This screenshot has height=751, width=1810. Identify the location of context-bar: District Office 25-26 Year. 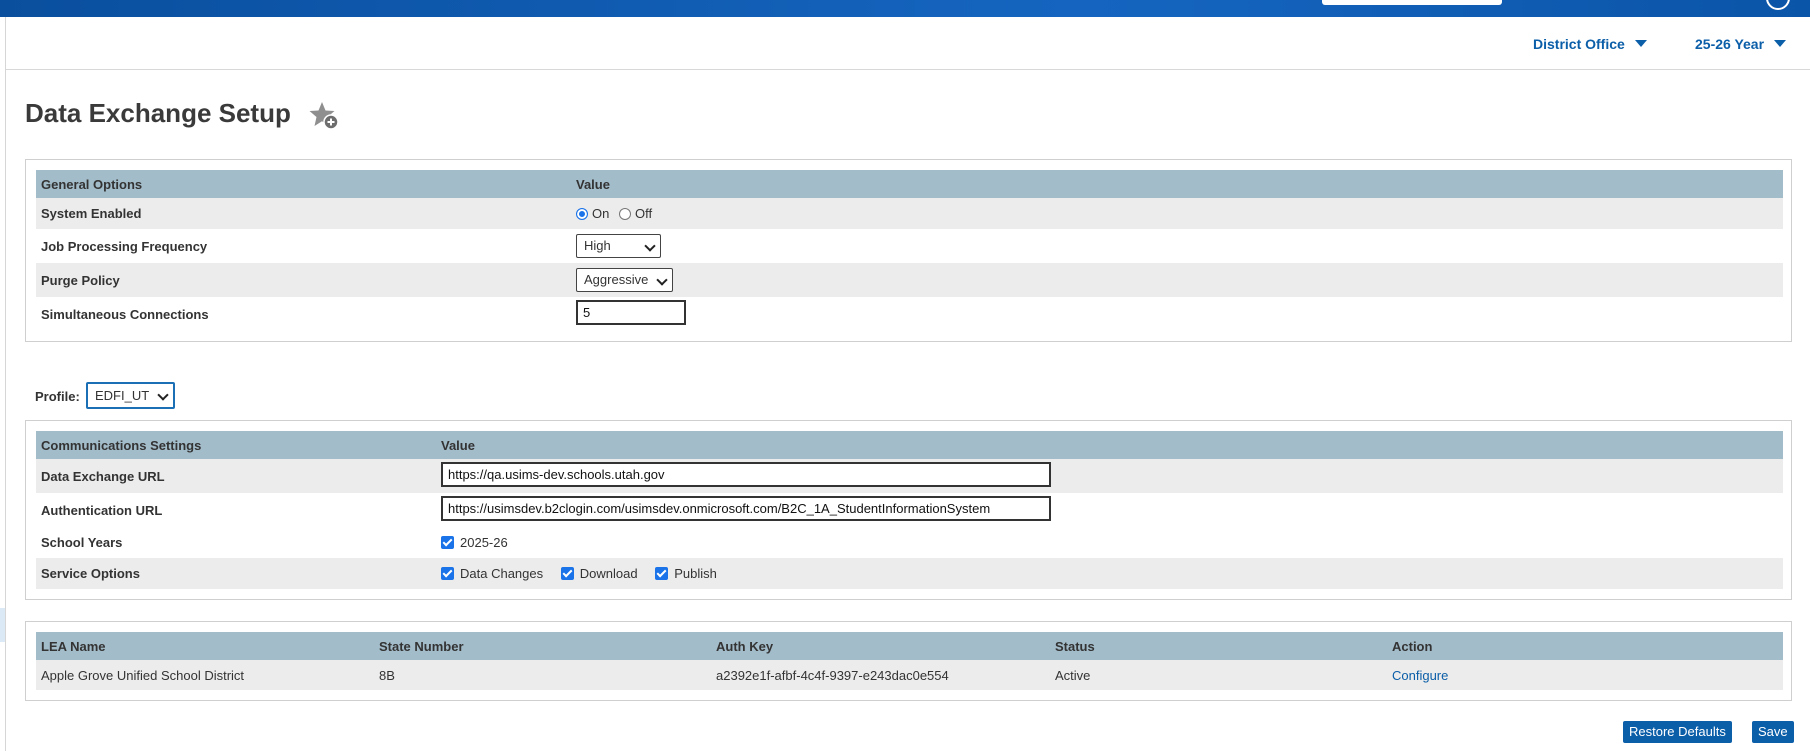
(908, 43).